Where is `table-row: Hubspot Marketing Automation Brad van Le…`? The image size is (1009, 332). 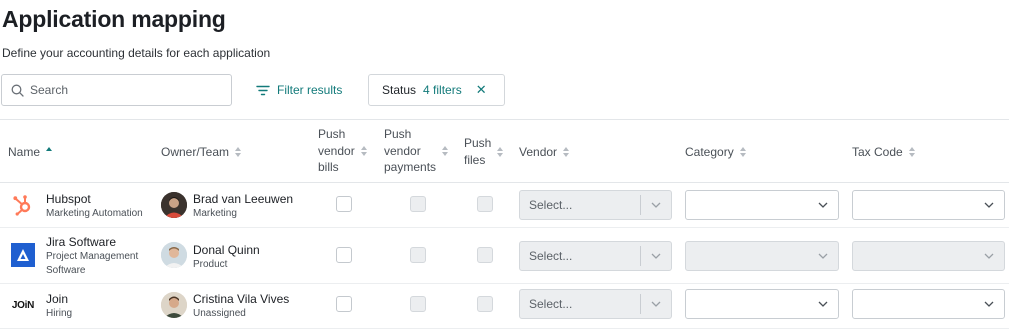 table-row: Hubspot Marketing Automation Brad van Le… is located at coordinates (504, 205).